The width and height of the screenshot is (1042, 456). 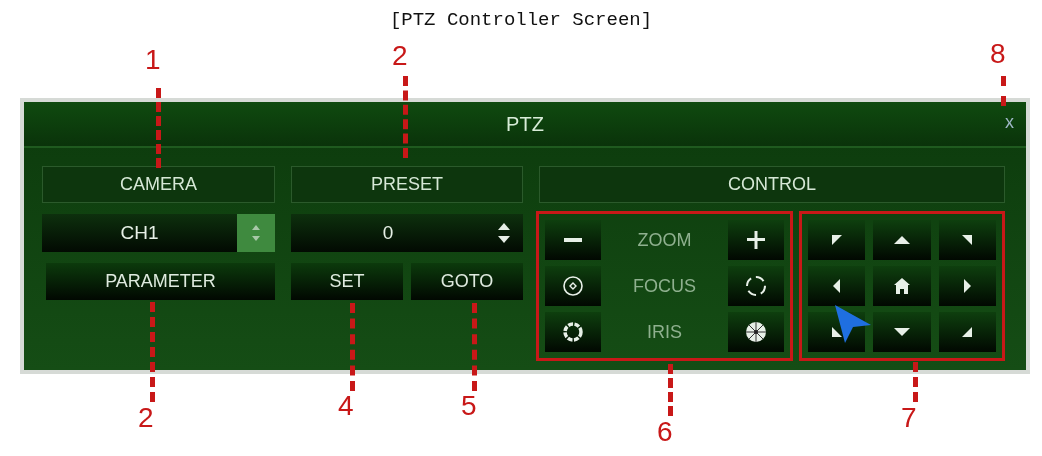 I want to click on section-header: PRESET, so click(x=407, y=184).